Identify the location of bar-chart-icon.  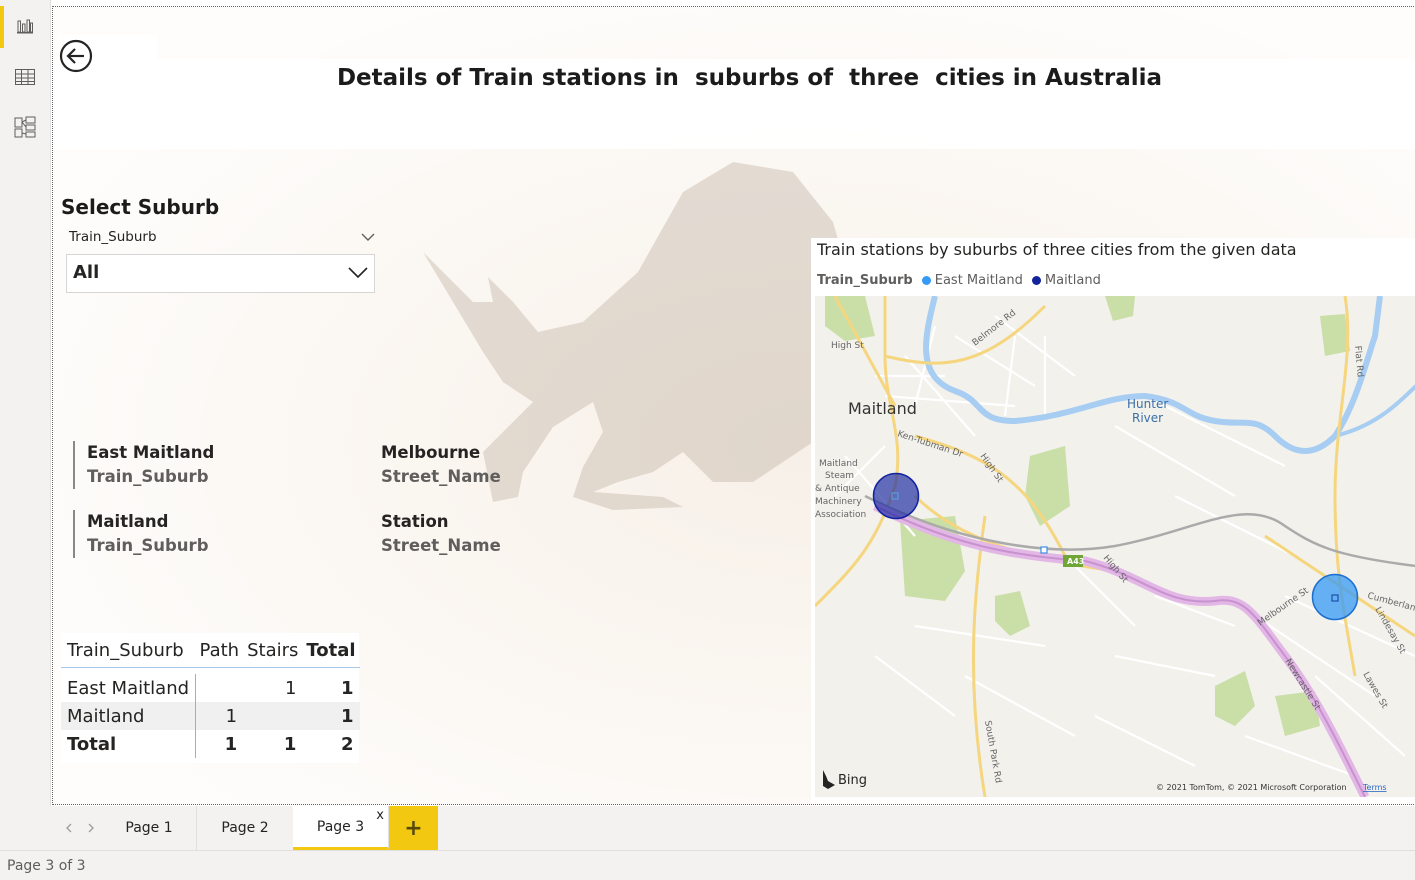
(25, 26).